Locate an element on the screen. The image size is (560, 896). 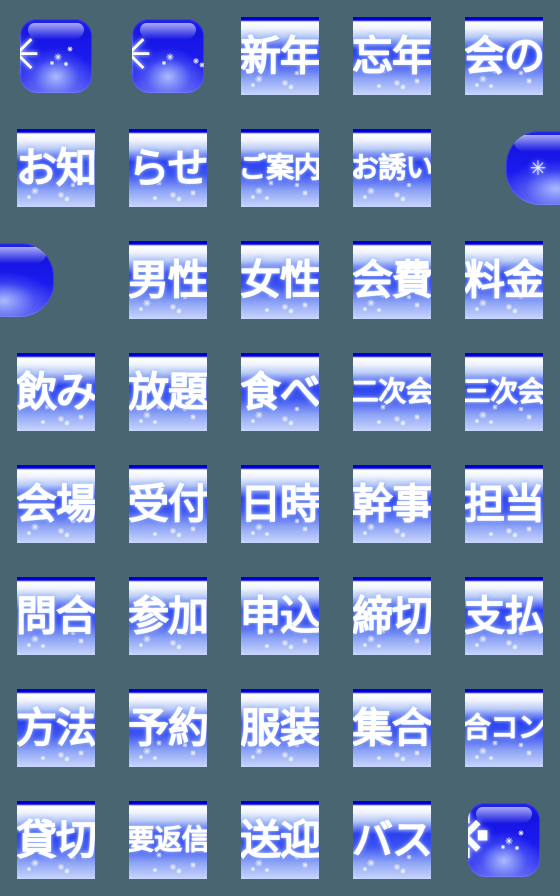
emoji-tile: 問合 is located at coordinates (56, 616).